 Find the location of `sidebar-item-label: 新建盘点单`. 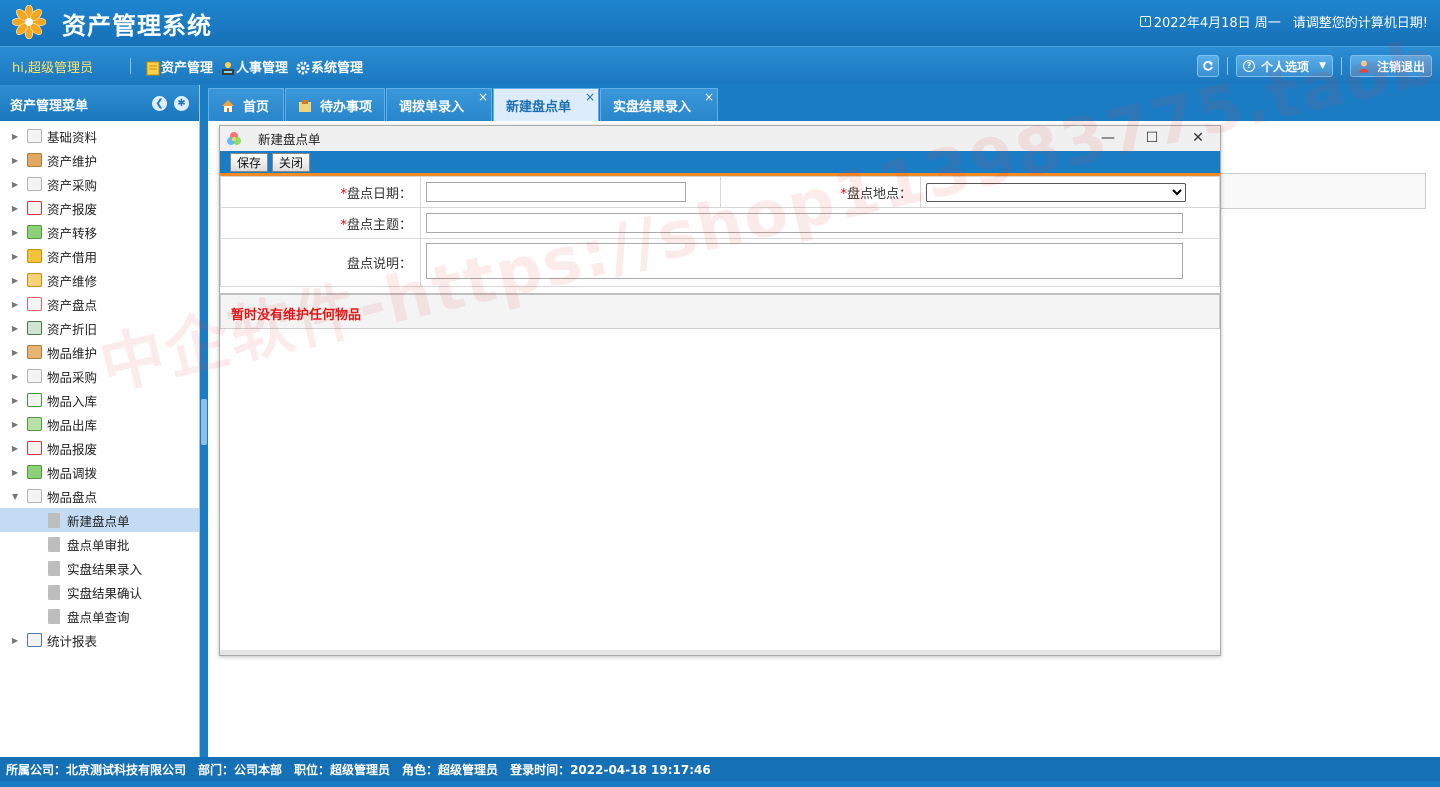

sidebar-item-label: 新建盘点单 is located at coordinates (98, 521).